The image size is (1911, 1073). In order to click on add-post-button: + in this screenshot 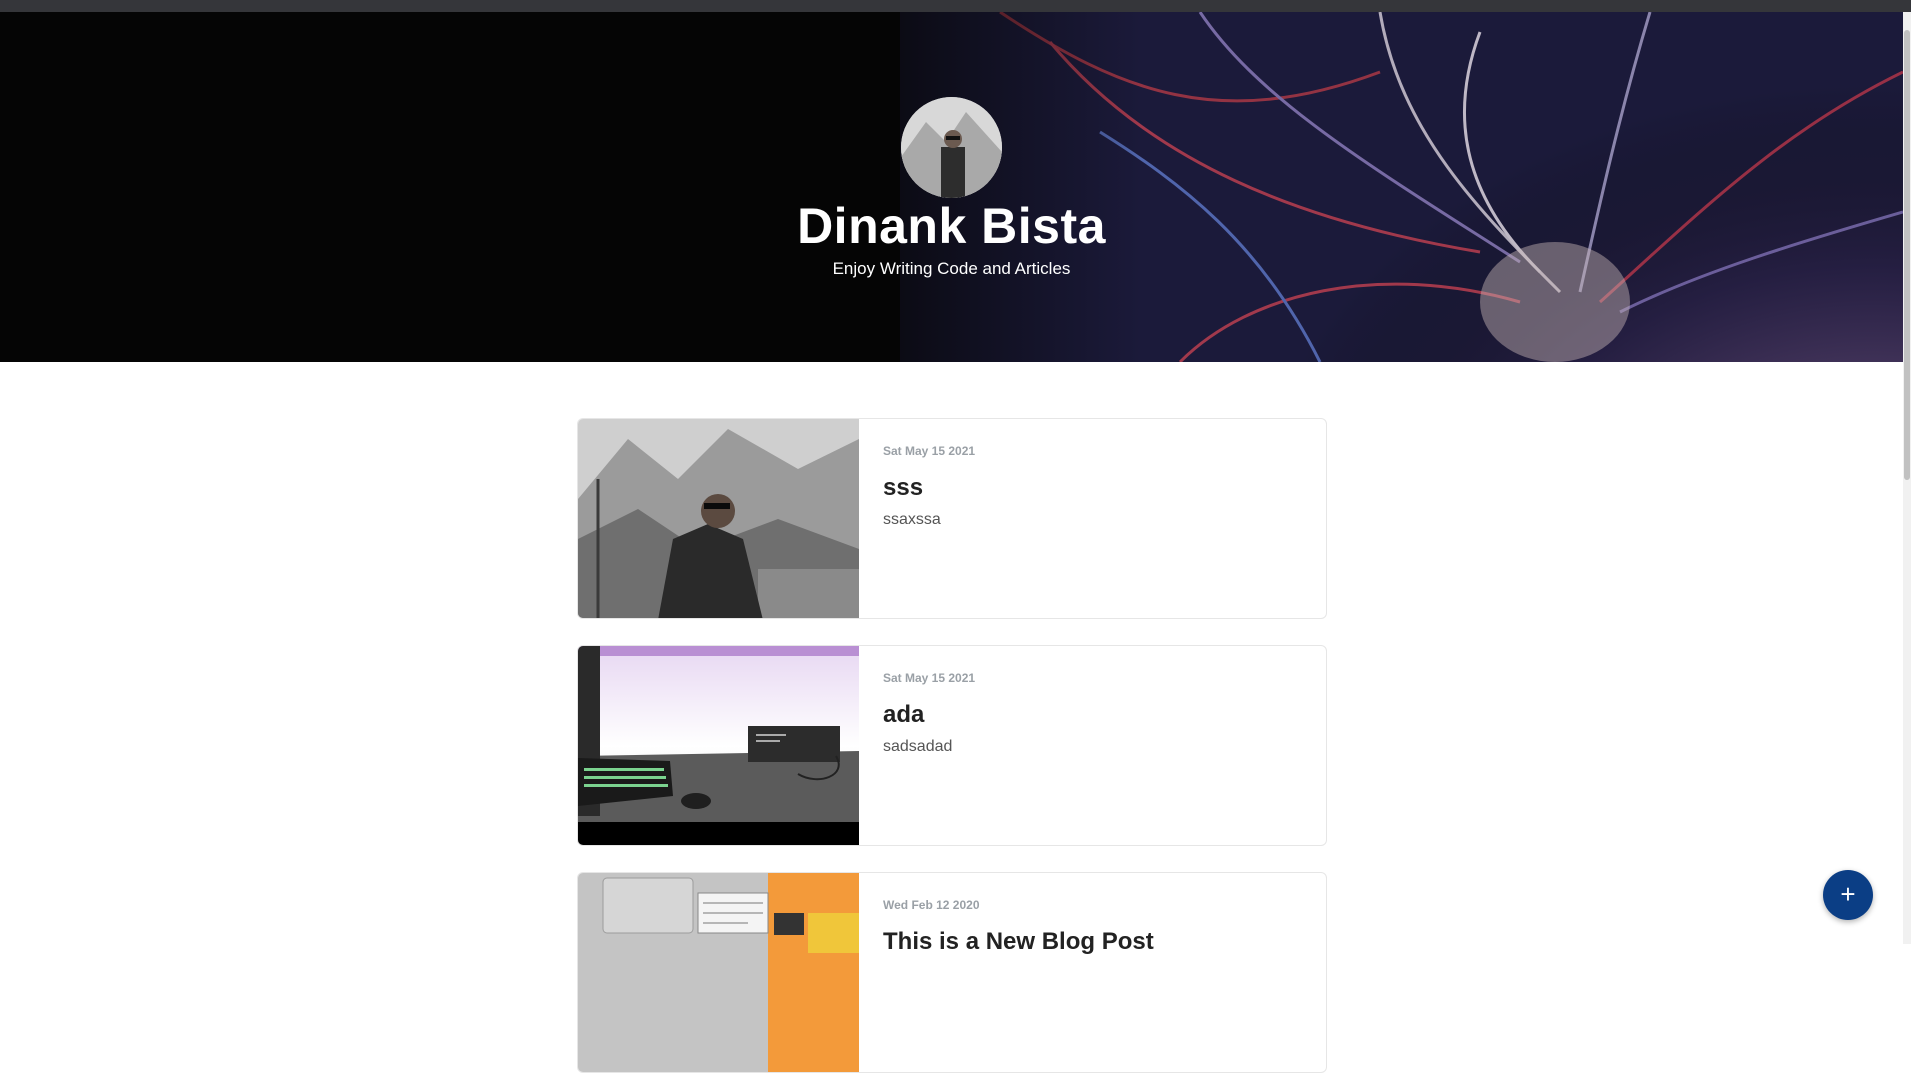, I will do `click(1848, 895)`.